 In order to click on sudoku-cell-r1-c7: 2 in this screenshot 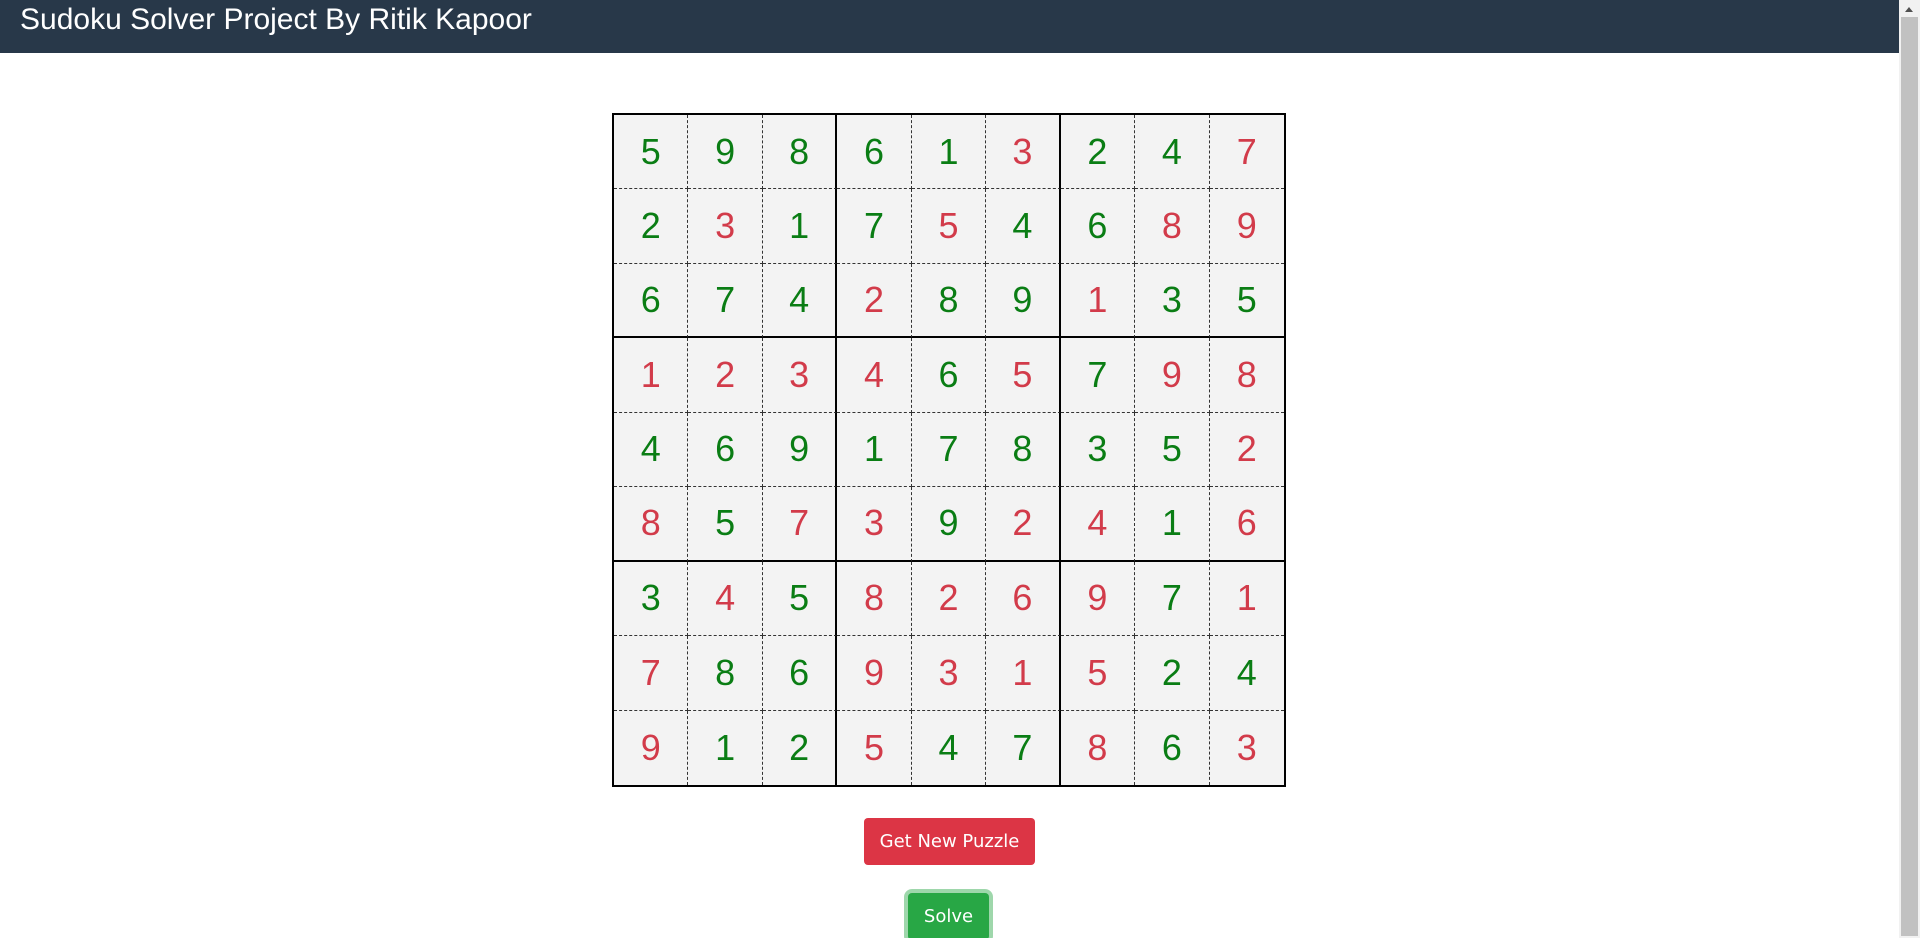, I will do `click(1098, 152)`.